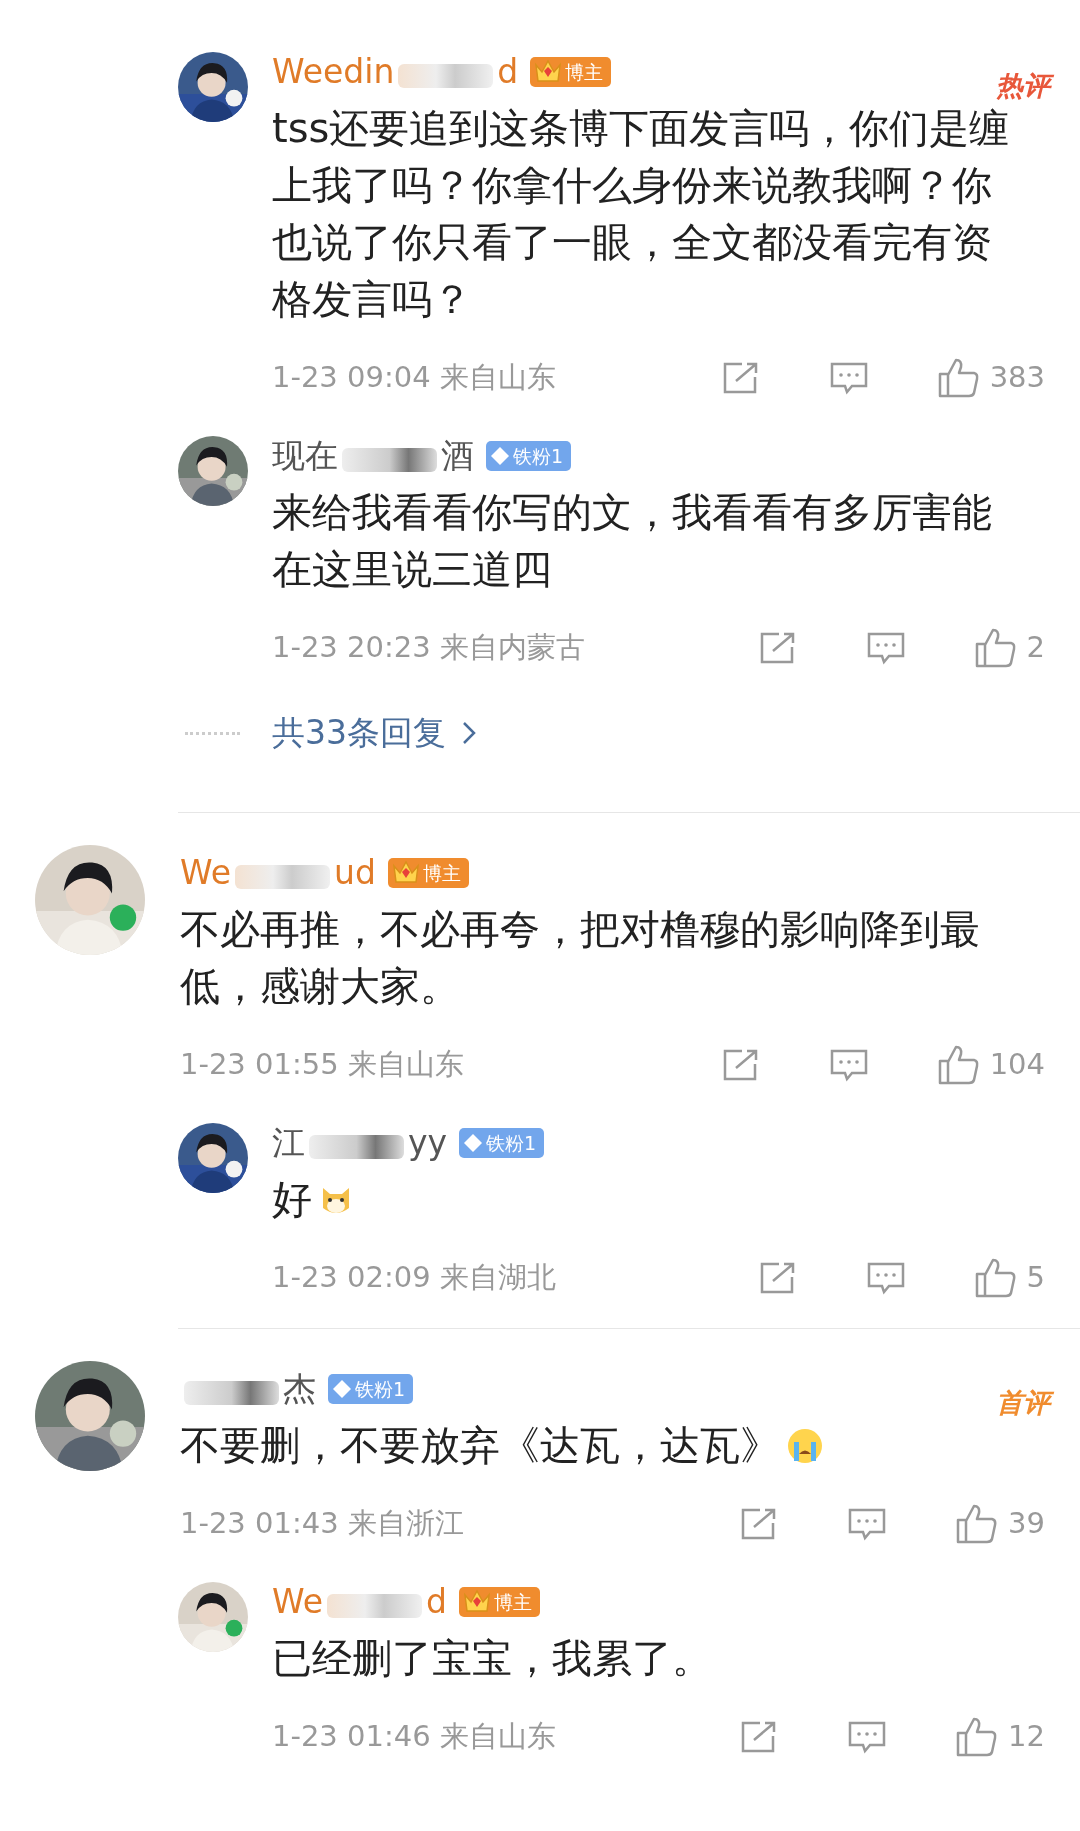 The image size is (1080, 1831). I want to click on like-button: 12, so click(1000, 1737).